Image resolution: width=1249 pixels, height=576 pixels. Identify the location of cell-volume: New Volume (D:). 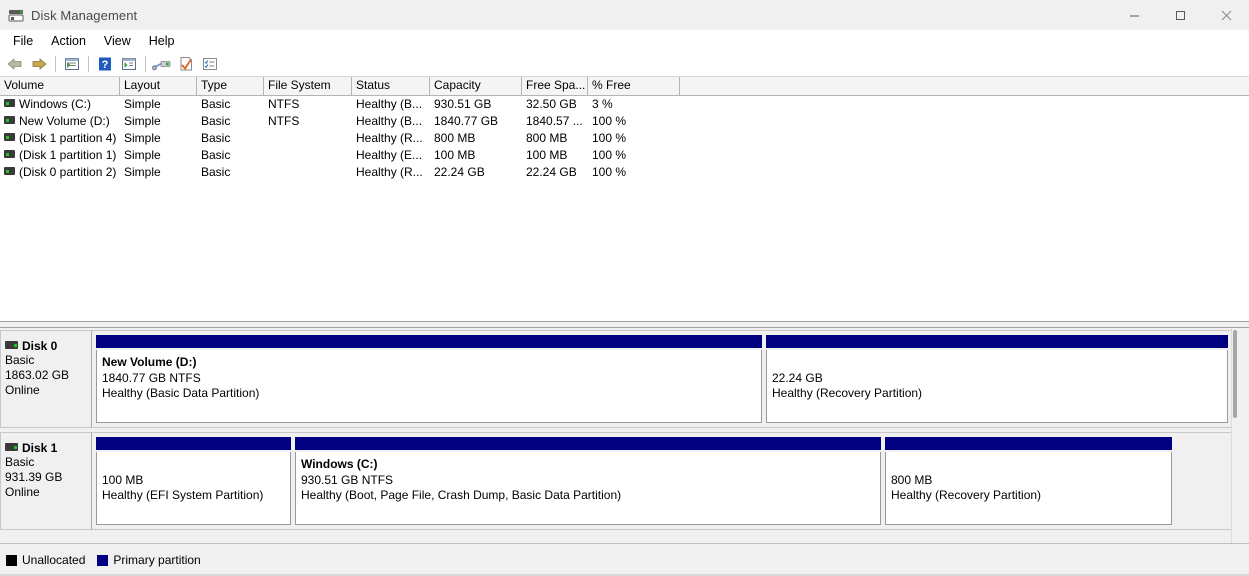
(60, 121).